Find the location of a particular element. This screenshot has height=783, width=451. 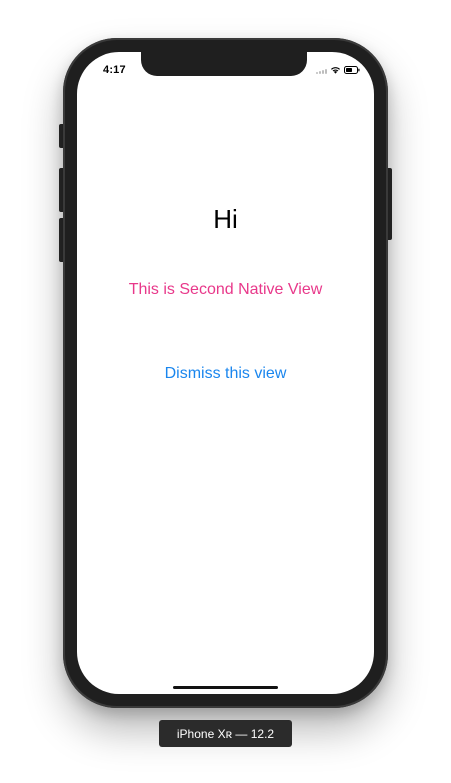

status-indicators is located at coordinates (338, 70).